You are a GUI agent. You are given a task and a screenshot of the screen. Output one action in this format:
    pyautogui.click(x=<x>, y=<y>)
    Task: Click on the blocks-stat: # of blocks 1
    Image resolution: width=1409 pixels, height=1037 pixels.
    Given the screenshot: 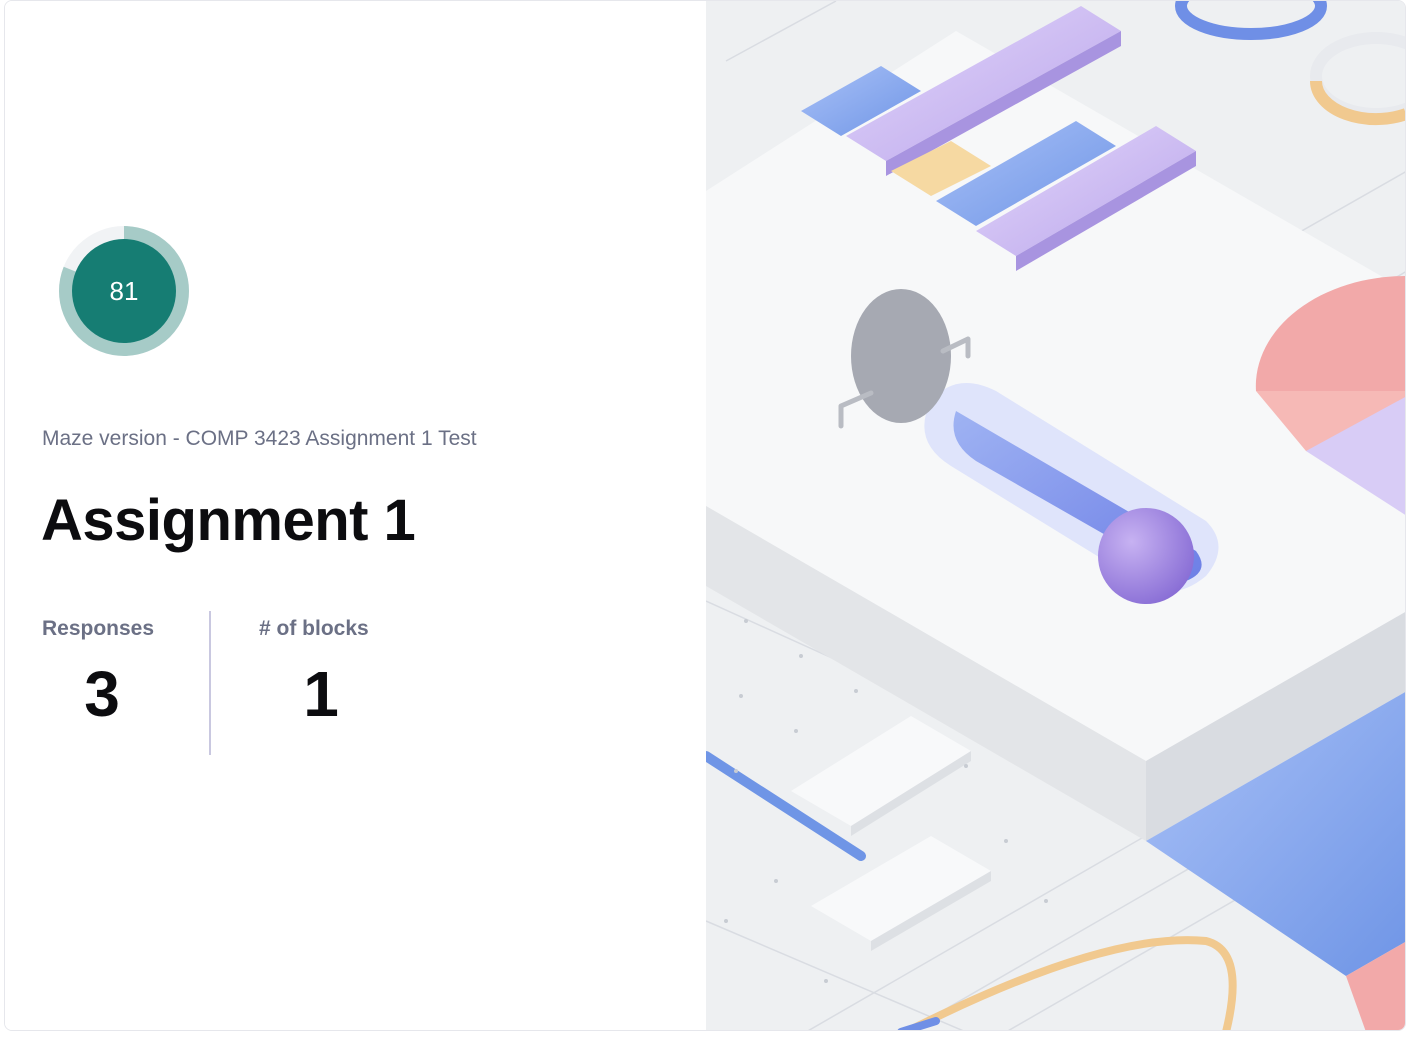 What is the action you would take?
    pyautogui.click(x=321, y=674)
    